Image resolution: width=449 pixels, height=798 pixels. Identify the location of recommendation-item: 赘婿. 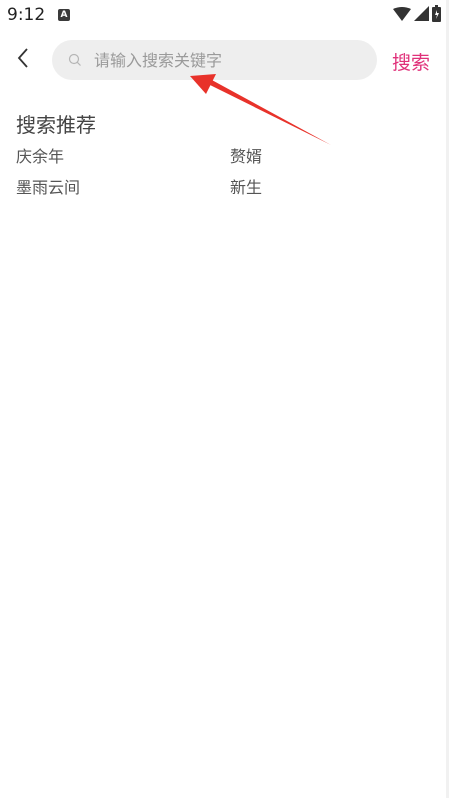
(330, 157).